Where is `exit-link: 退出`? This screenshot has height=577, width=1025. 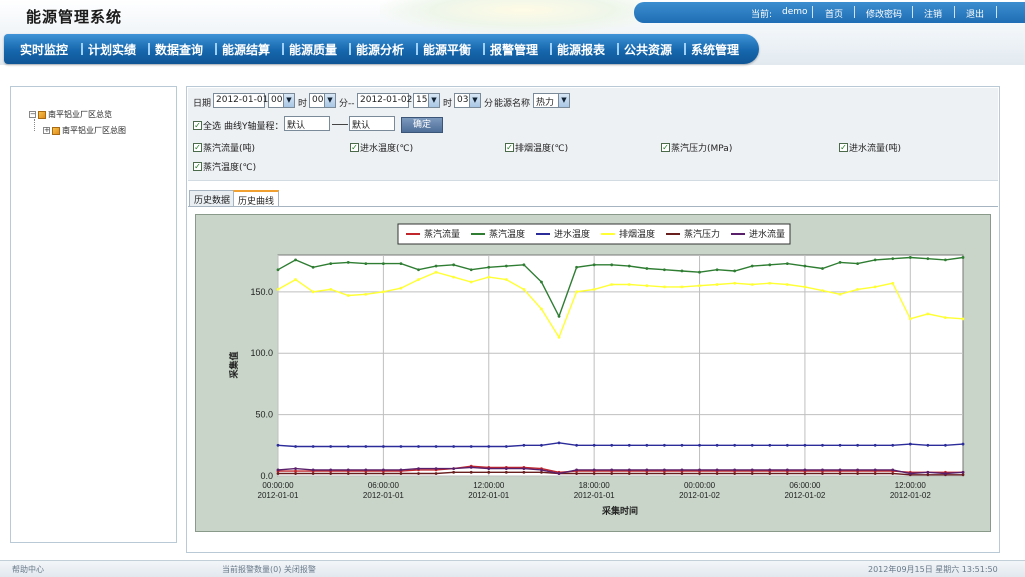 exit-link: 退出 is located at coordinates (975, 13).